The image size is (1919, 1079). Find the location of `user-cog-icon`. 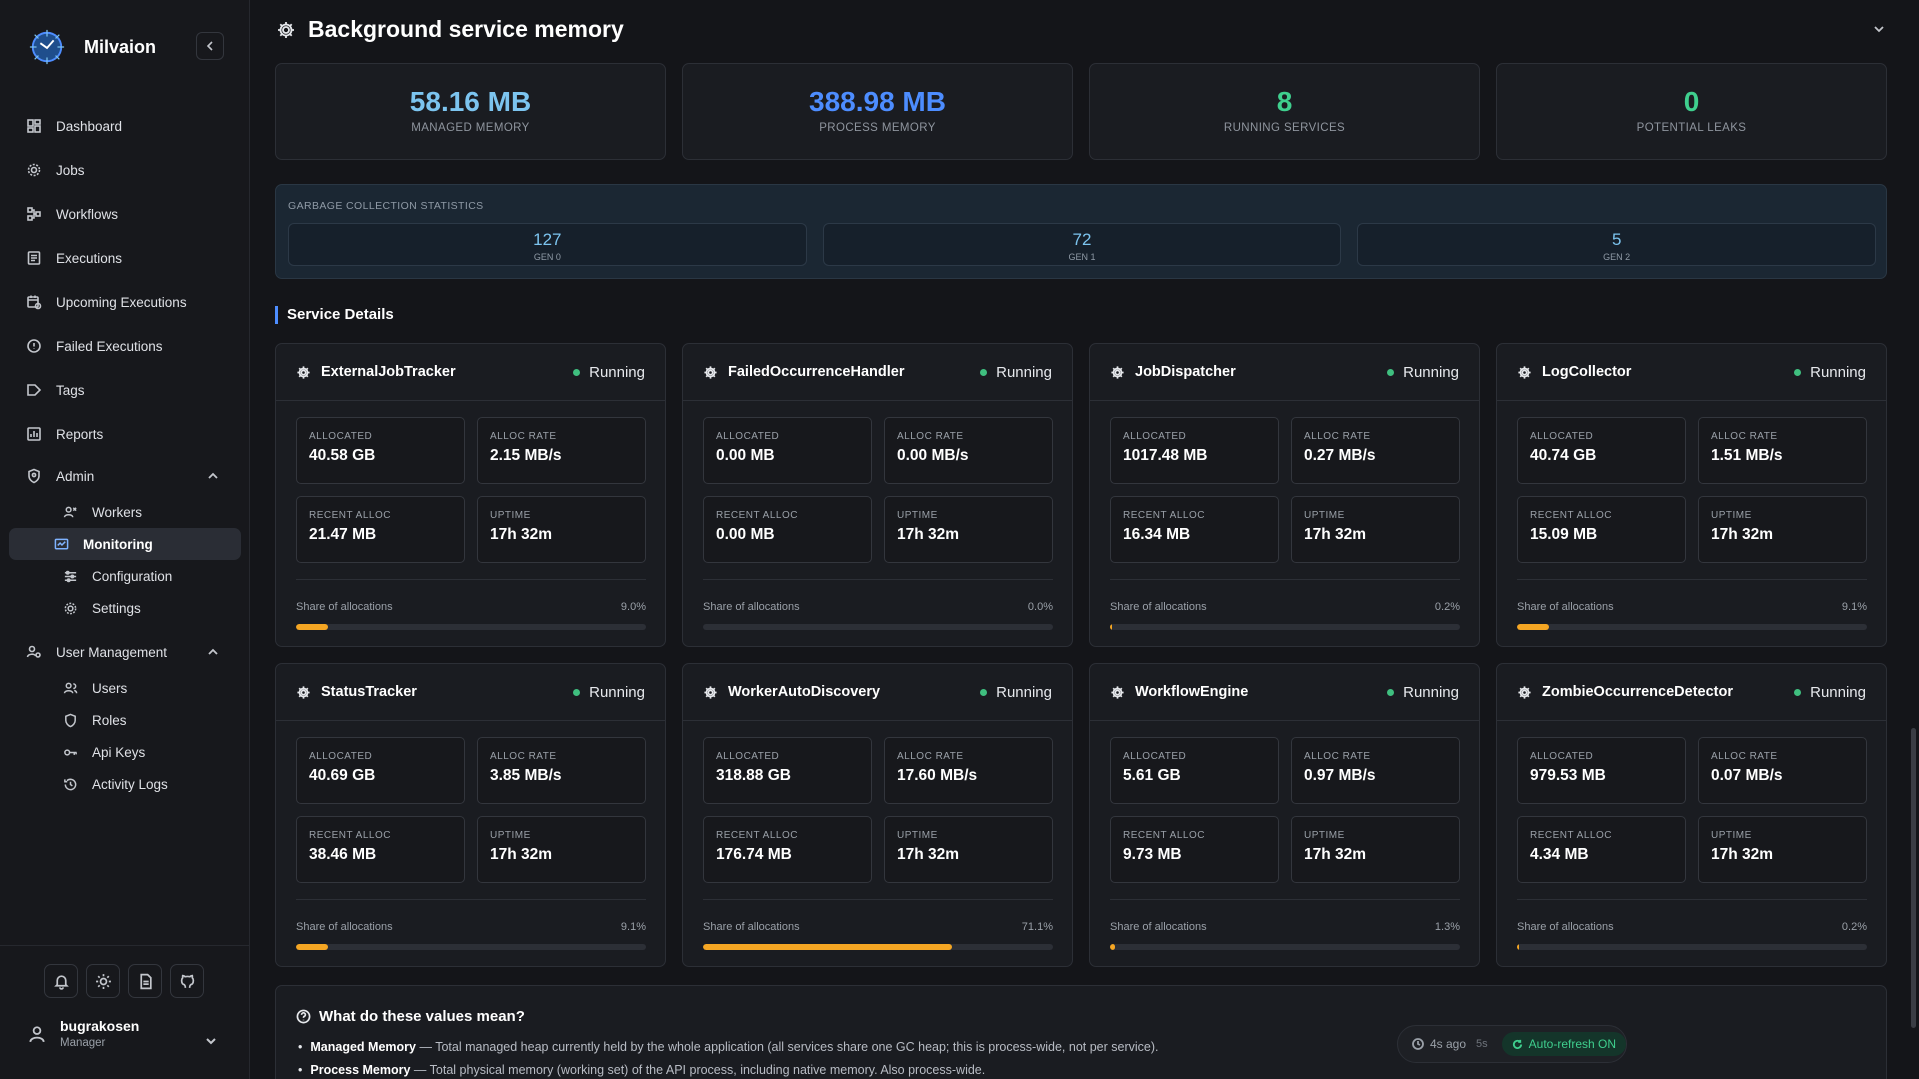

user-cog-icon is located at coordinates (33, 651).